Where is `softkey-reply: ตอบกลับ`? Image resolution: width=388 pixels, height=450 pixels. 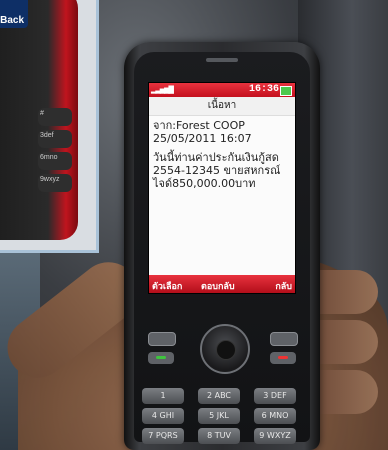
softkey-reply: ตอบกลับ is located at coordinates (218, 286).